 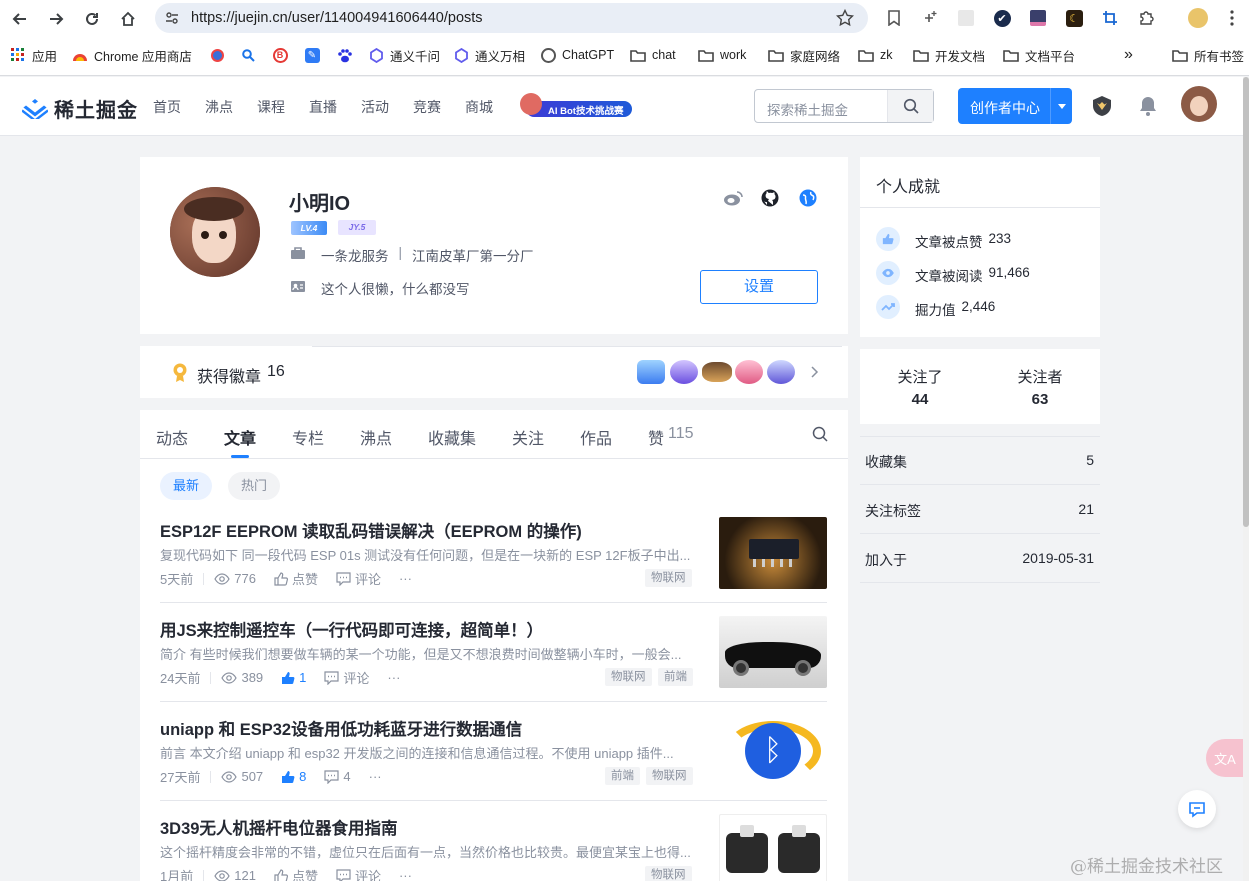 I want to click on tab-search-icon, so click(x=820, y=435).